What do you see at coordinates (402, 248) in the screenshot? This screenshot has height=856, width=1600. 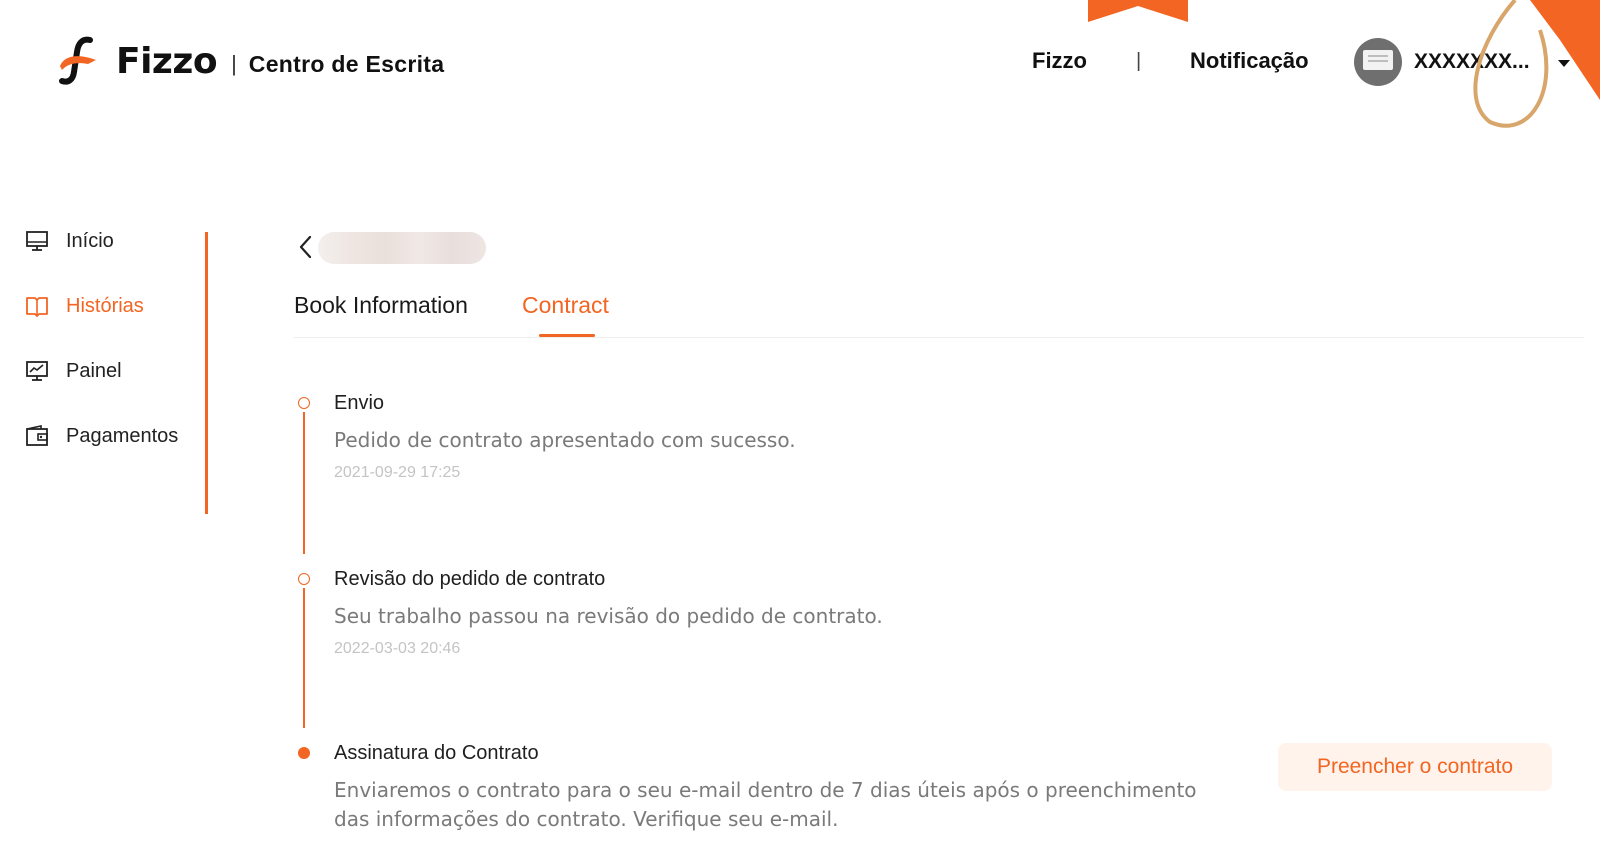 I see `book-title-blurred` at bounding box center [402, 248].